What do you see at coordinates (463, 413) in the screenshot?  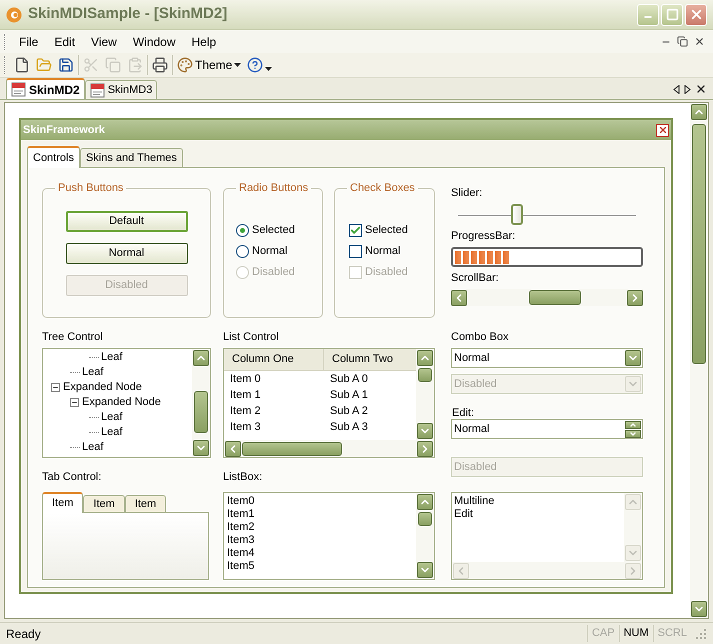 I see `field-label: Edit:` at bounding box center [463, 413].